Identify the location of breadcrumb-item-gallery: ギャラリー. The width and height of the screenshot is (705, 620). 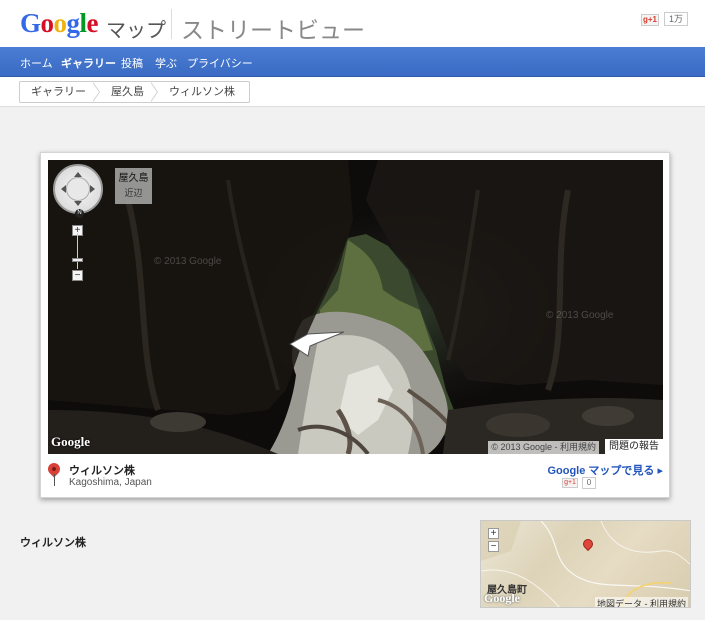
(60, 92).